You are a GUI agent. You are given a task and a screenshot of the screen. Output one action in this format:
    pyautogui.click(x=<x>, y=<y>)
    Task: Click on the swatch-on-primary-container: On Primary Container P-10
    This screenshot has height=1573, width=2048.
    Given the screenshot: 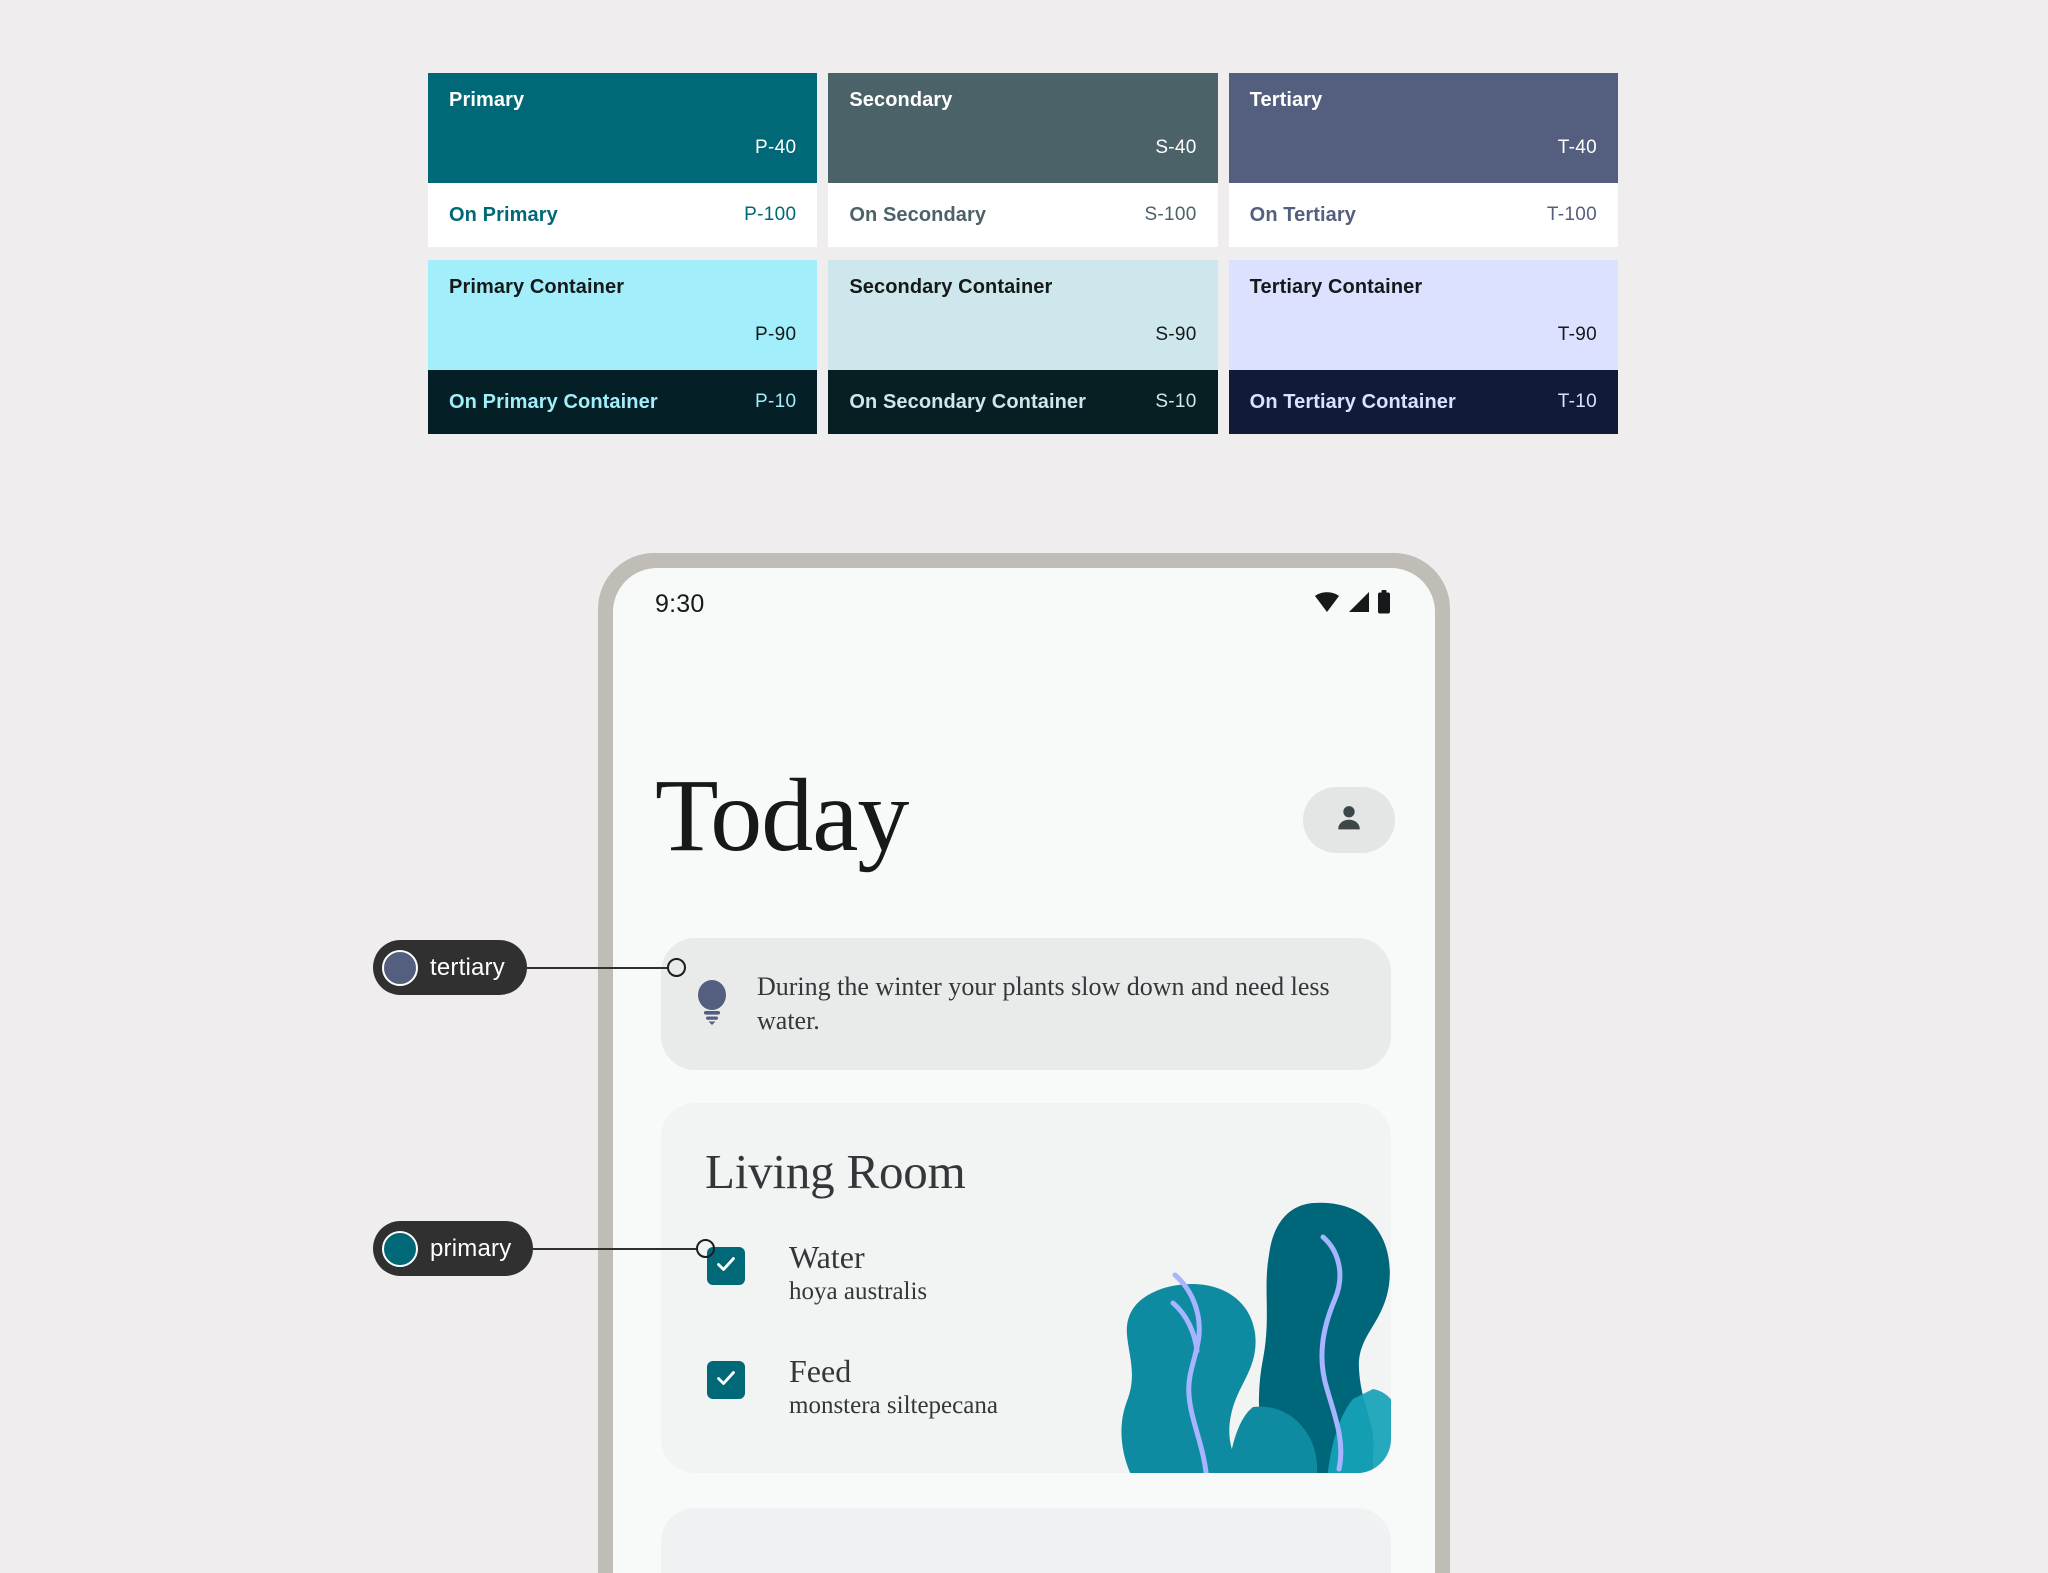 What is the action you would take?
    pyautogui.click(x=623, y=402)
    